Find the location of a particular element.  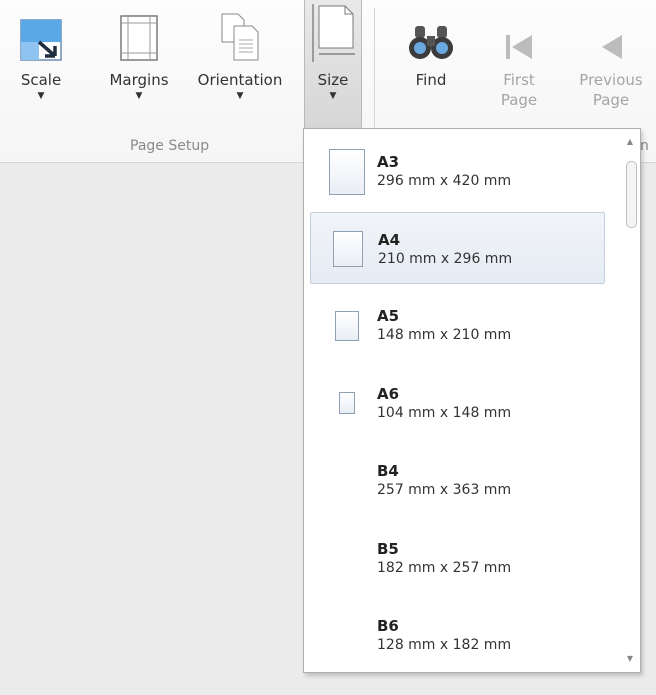

first-page-label-line2: Page is located at coordinates (519, 100).